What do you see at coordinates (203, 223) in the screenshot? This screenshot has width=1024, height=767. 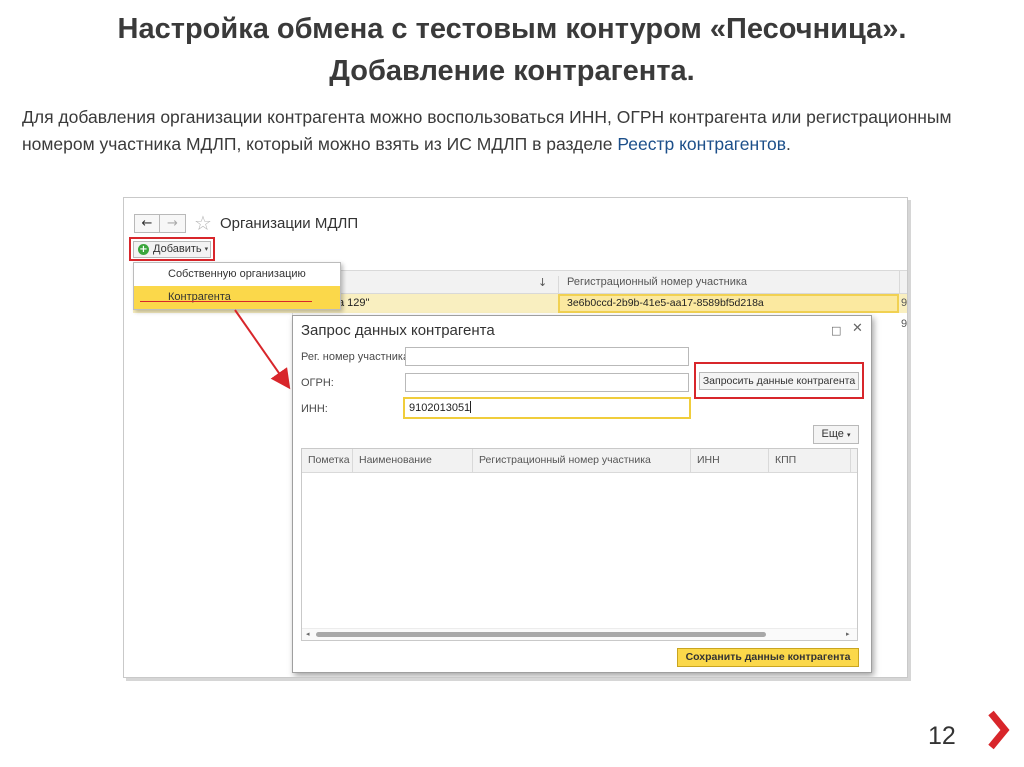 I see `favorite-star-icon: ☆` at bounding box center [203, 223].